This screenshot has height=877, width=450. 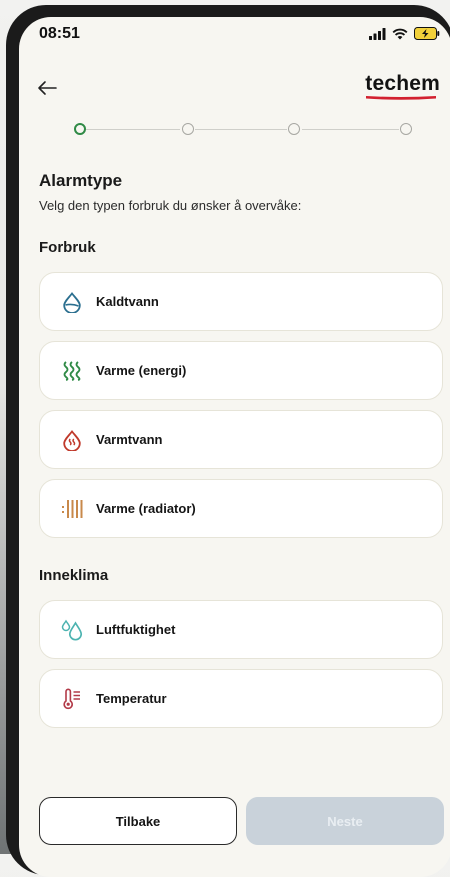 What do you see at coordinates (241, 370) in the screenshot?
I see `option-varme-energi: Varme (energi)` at bounding box center [241, 370].